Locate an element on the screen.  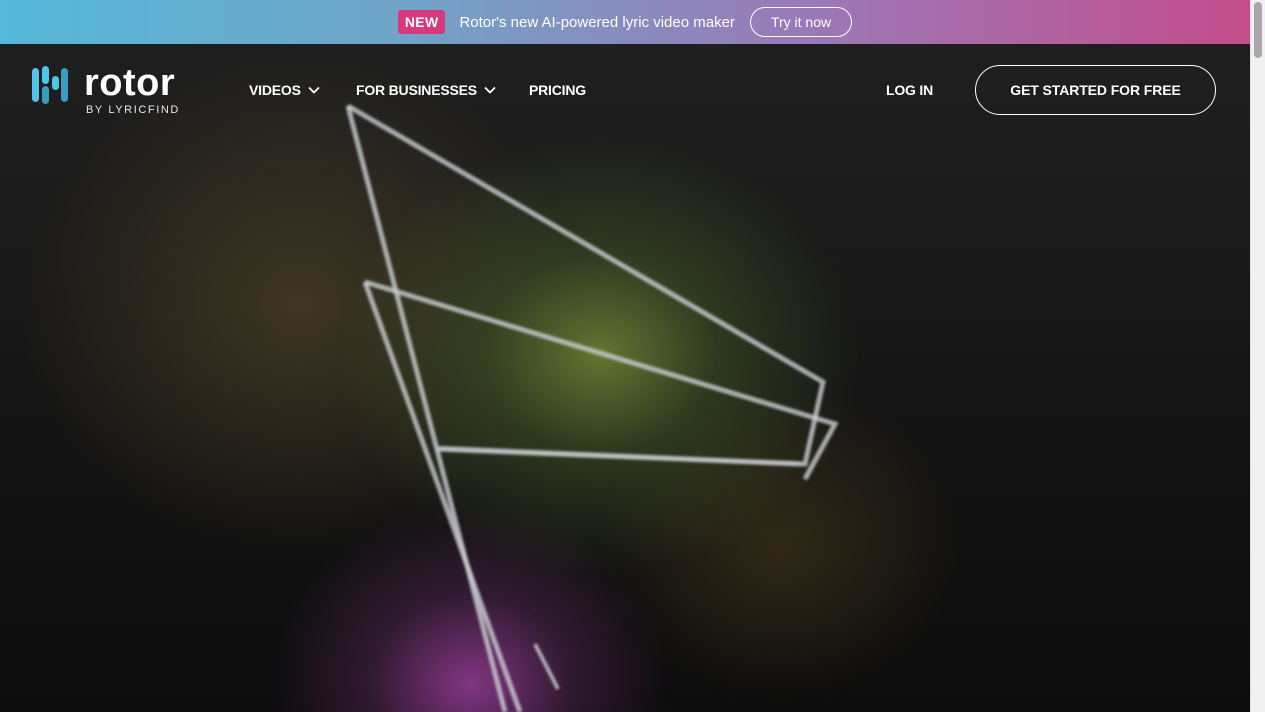
nav-for-businesses: FOR BUSINESSES is located at coordinates (426, 90).